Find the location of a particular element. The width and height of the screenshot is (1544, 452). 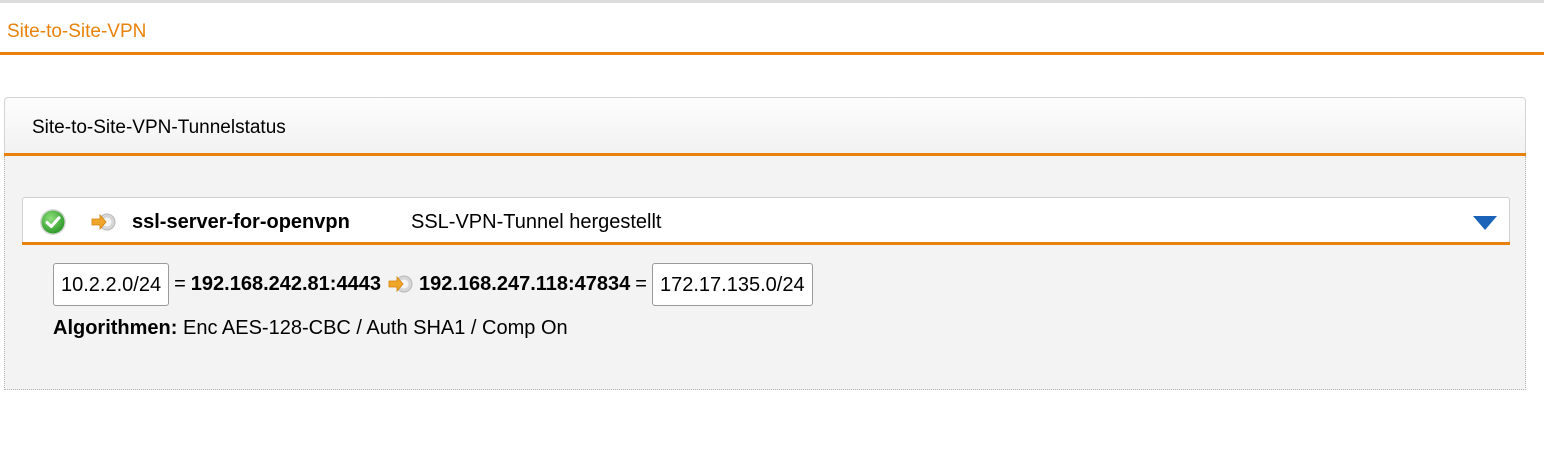

algorithms-label: Algorithmen: is located at coordinates (115, 328).